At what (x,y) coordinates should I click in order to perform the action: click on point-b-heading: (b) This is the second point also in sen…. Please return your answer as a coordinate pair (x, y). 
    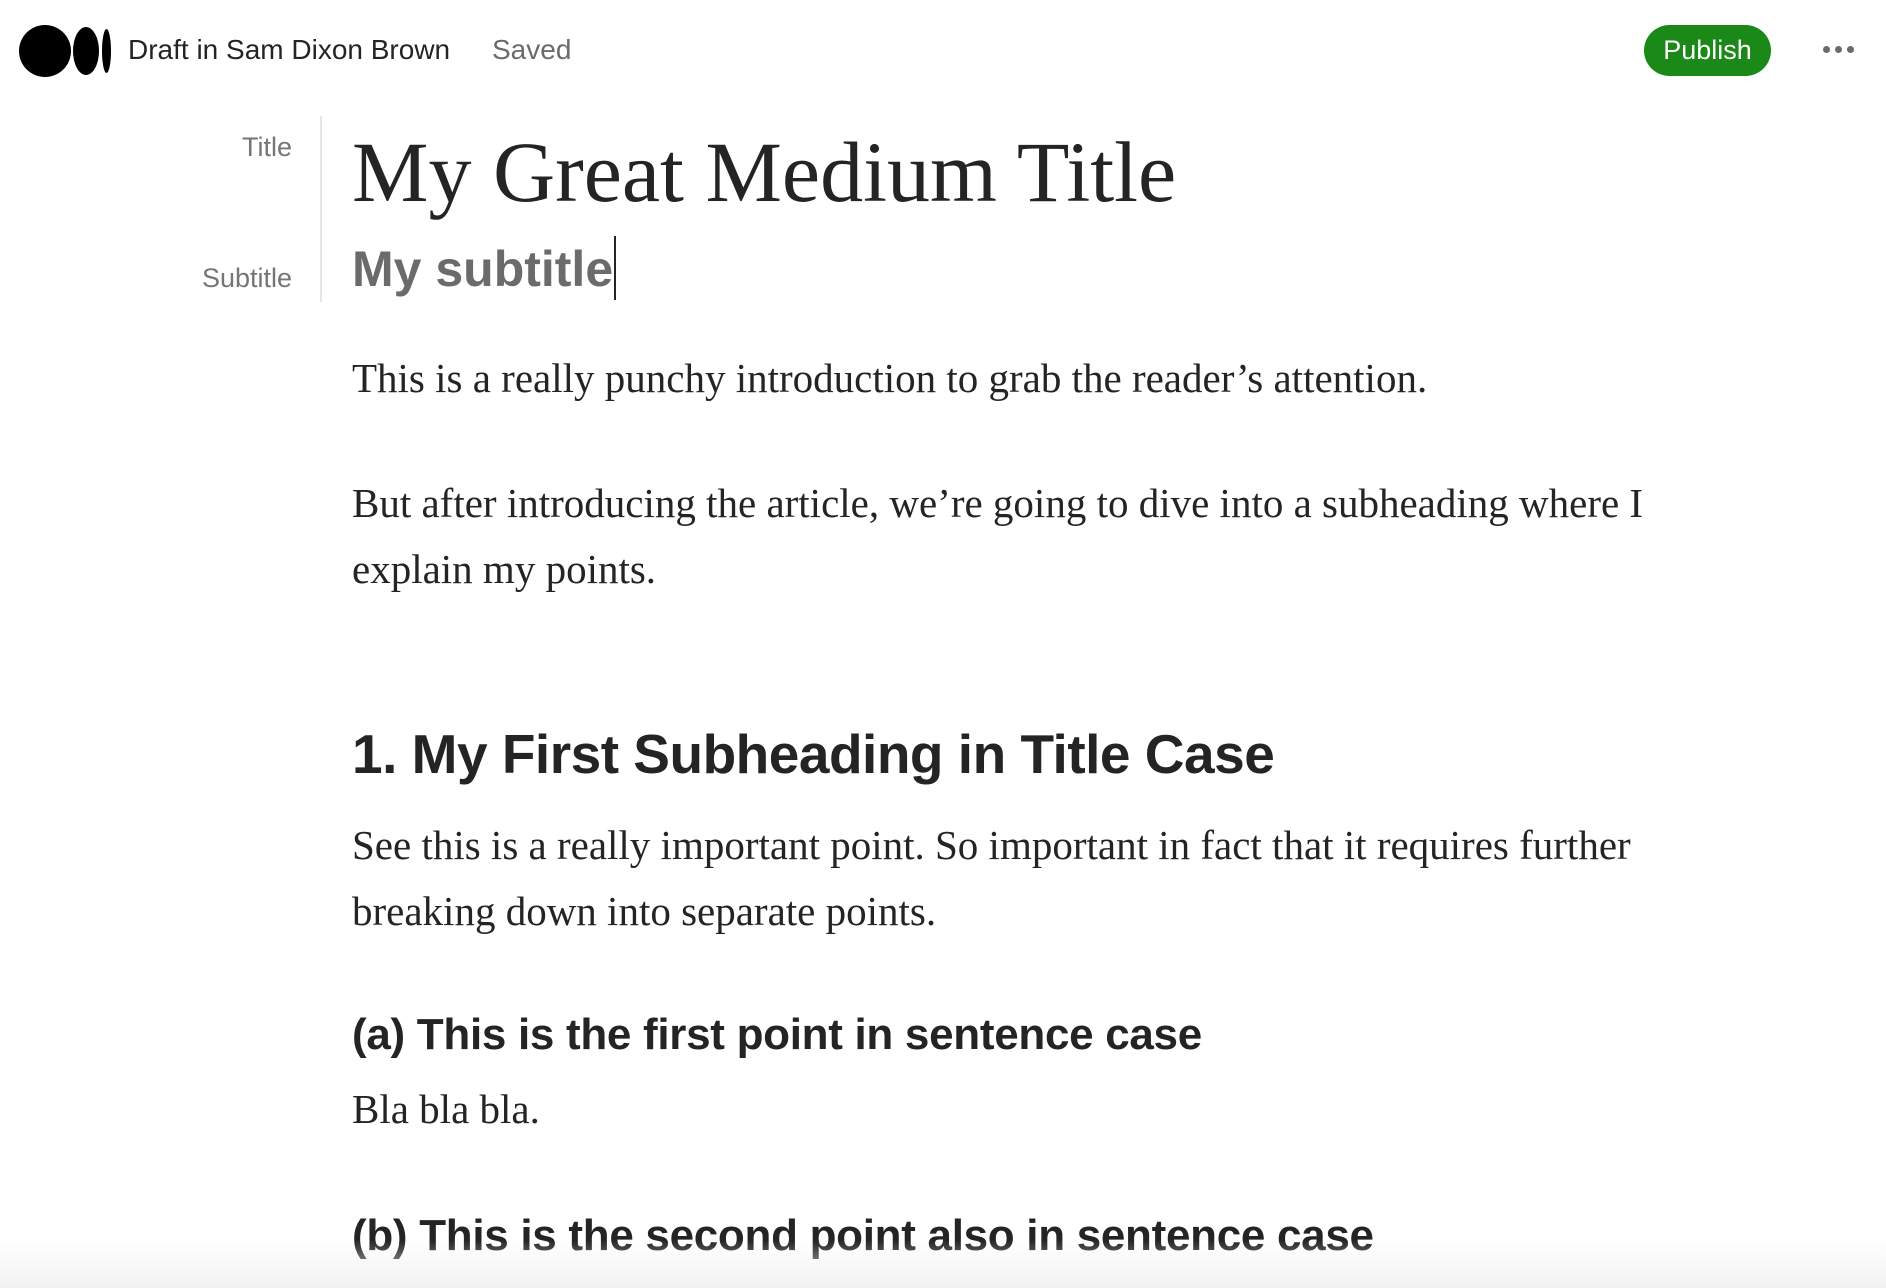
    Looking at the image, I should click on (863, 1236).